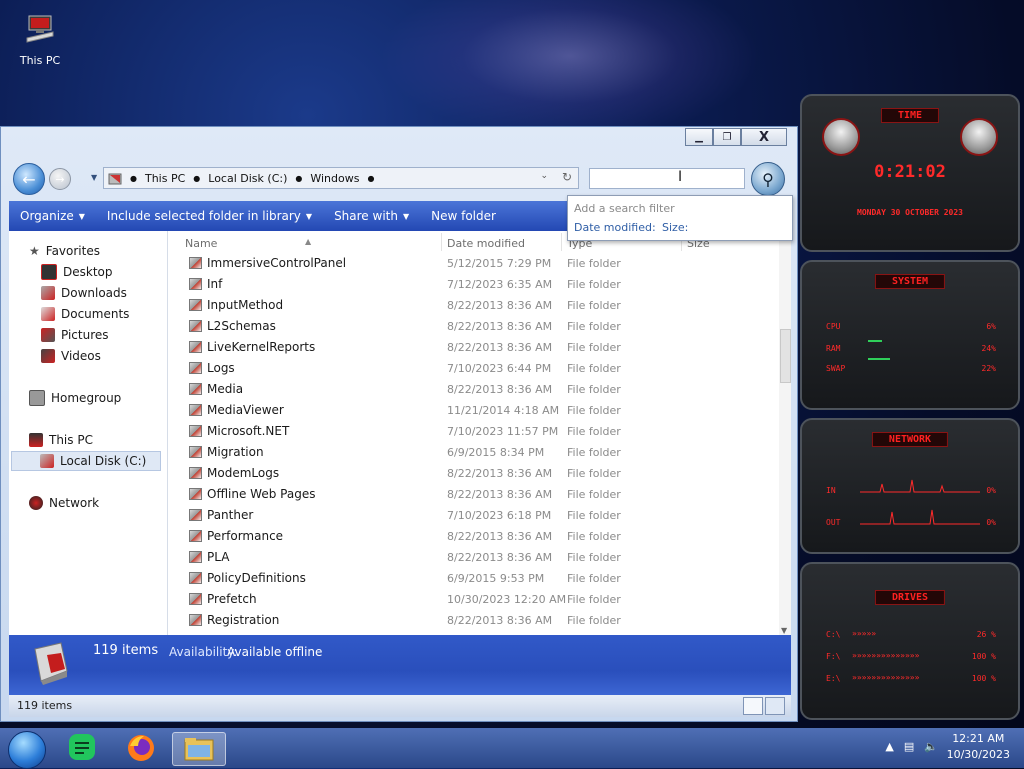 Image resolution: width=1024 pixels, height=769 pixels. What do you see at coordinates (544, 176) in the screenshot?
I see `chevron-down-icon: ⌄` at bounding box center [544, 176].